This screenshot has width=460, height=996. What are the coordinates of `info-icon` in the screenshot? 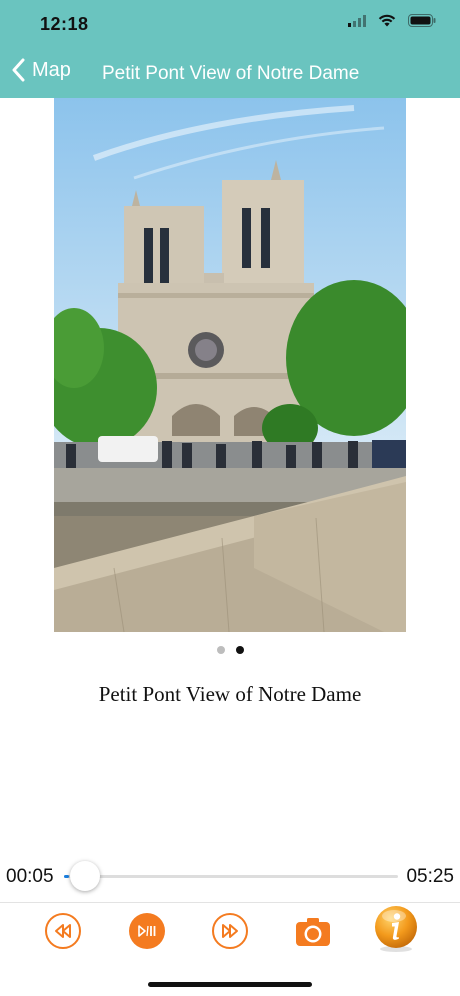 It's located at (396, 929).